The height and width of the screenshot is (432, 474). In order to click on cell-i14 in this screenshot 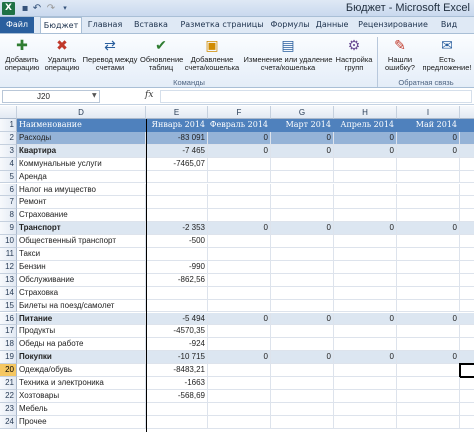, I will do `click(428, 293)`.